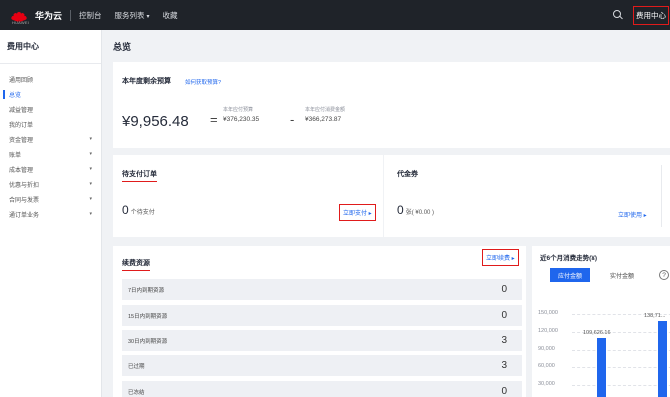 The image size is (670, 397). I want to click on sidebar-item-label: 资金管理, so click(21, 141).